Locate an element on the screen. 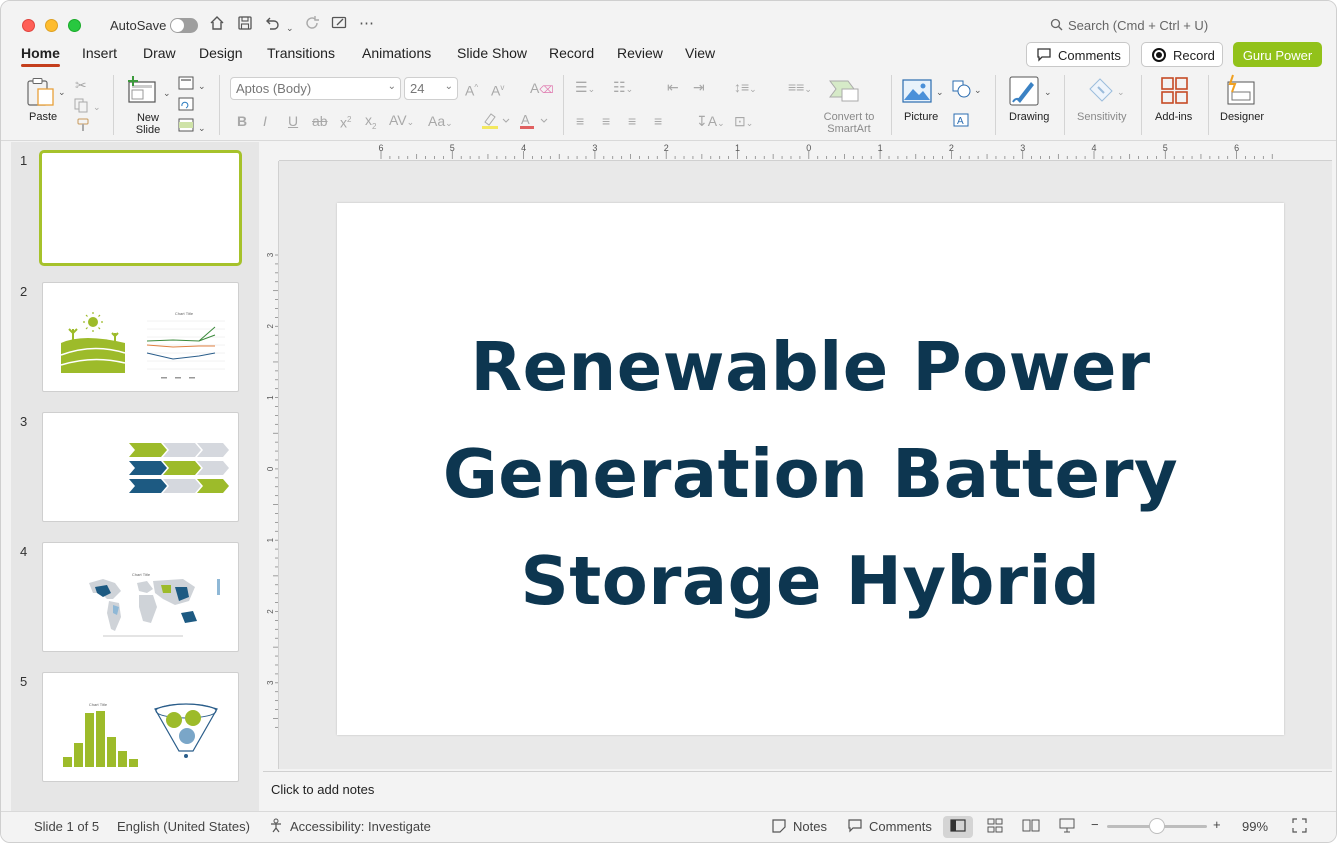  minimize-window-button is located at coordinates (51, 25).